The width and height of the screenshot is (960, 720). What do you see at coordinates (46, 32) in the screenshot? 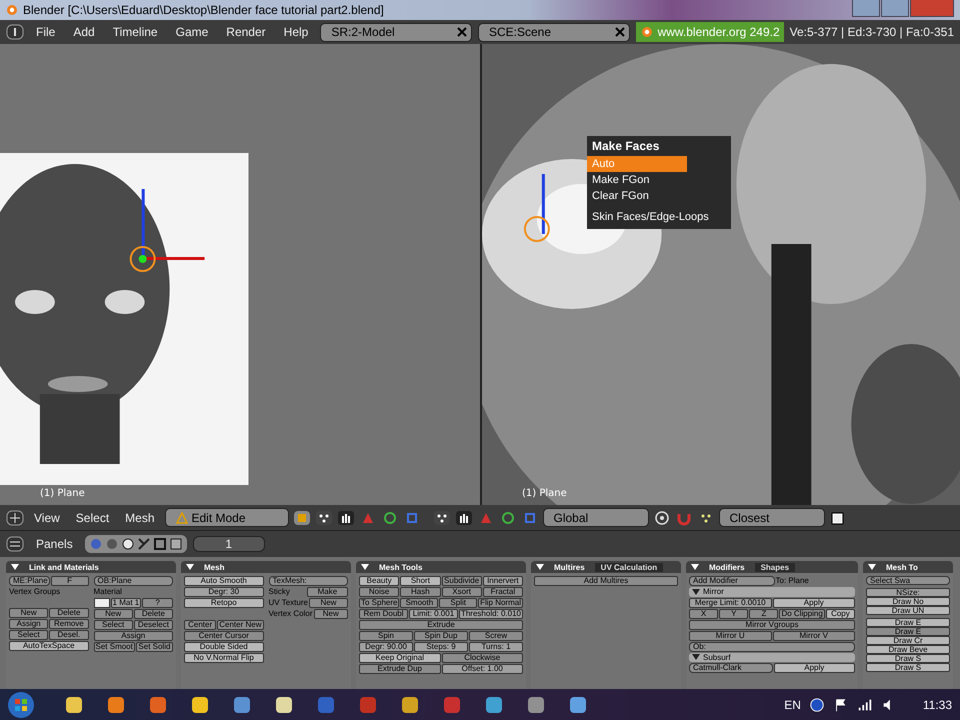
I see `menu-item: File` at bounding box center [46, 32].